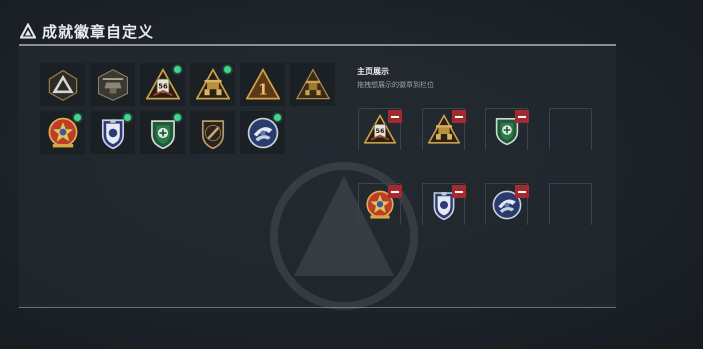 This screenshot has width=703, height=349. What do you see at coordinates (395, 78) in the screenshot?
I see `homepage-display-header: 主页展示 拖拽想展示的徽章到栏位` at bounding box center [395, 78].